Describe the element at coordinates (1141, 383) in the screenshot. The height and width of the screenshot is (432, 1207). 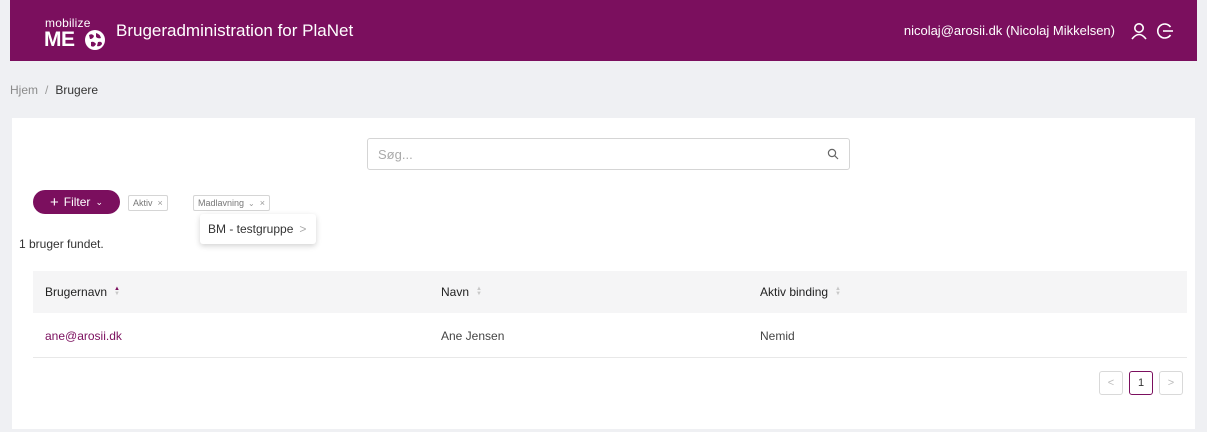
I see `pagination-page-button: 1` at that location.